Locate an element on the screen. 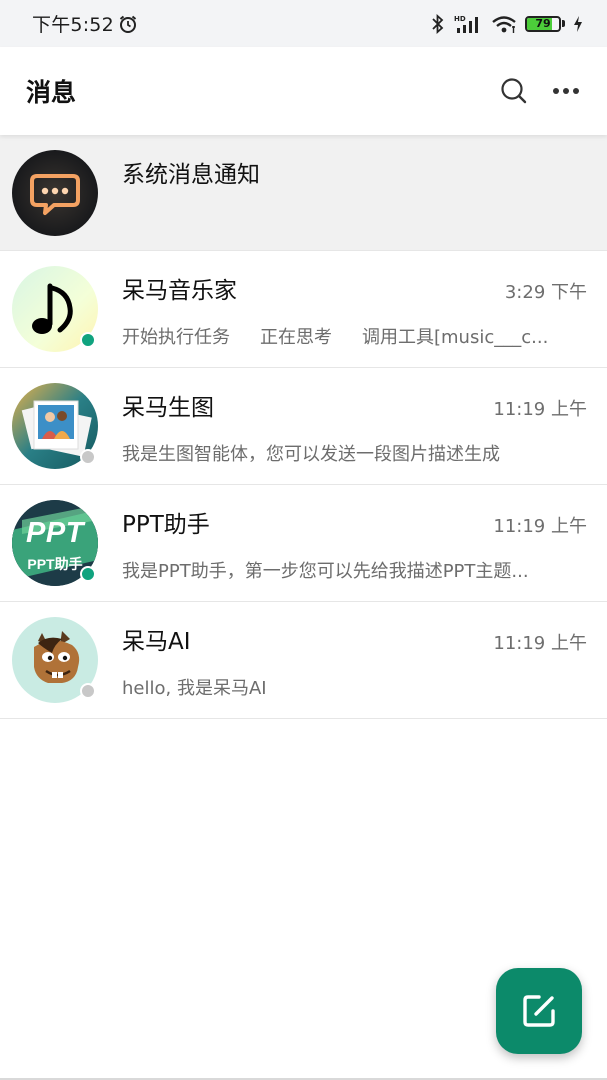 Image resolution: width=607 pixels, height=1080 pixels. bluetooth-icon is located at coordinates (438, 23).